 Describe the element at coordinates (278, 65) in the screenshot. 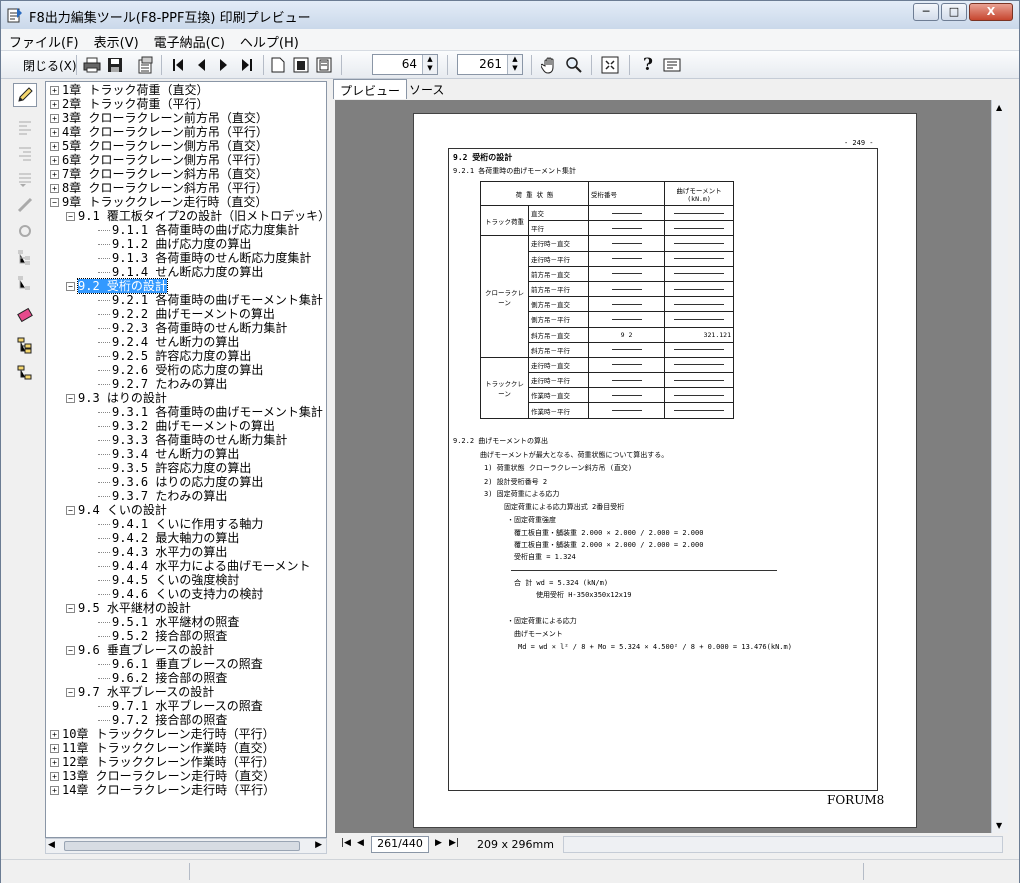

I see `single-page-icon` at that location.